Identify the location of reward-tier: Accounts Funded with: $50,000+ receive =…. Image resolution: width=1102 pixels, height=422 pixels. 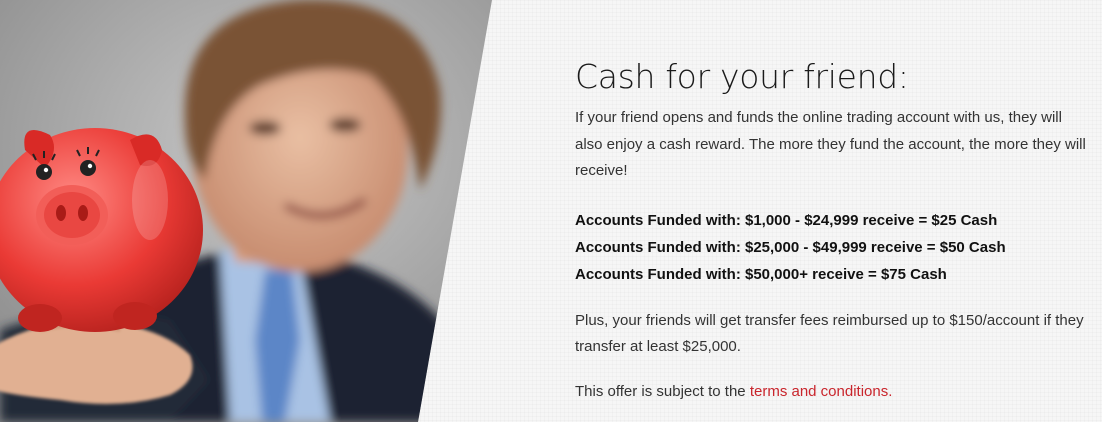
(761, 274).